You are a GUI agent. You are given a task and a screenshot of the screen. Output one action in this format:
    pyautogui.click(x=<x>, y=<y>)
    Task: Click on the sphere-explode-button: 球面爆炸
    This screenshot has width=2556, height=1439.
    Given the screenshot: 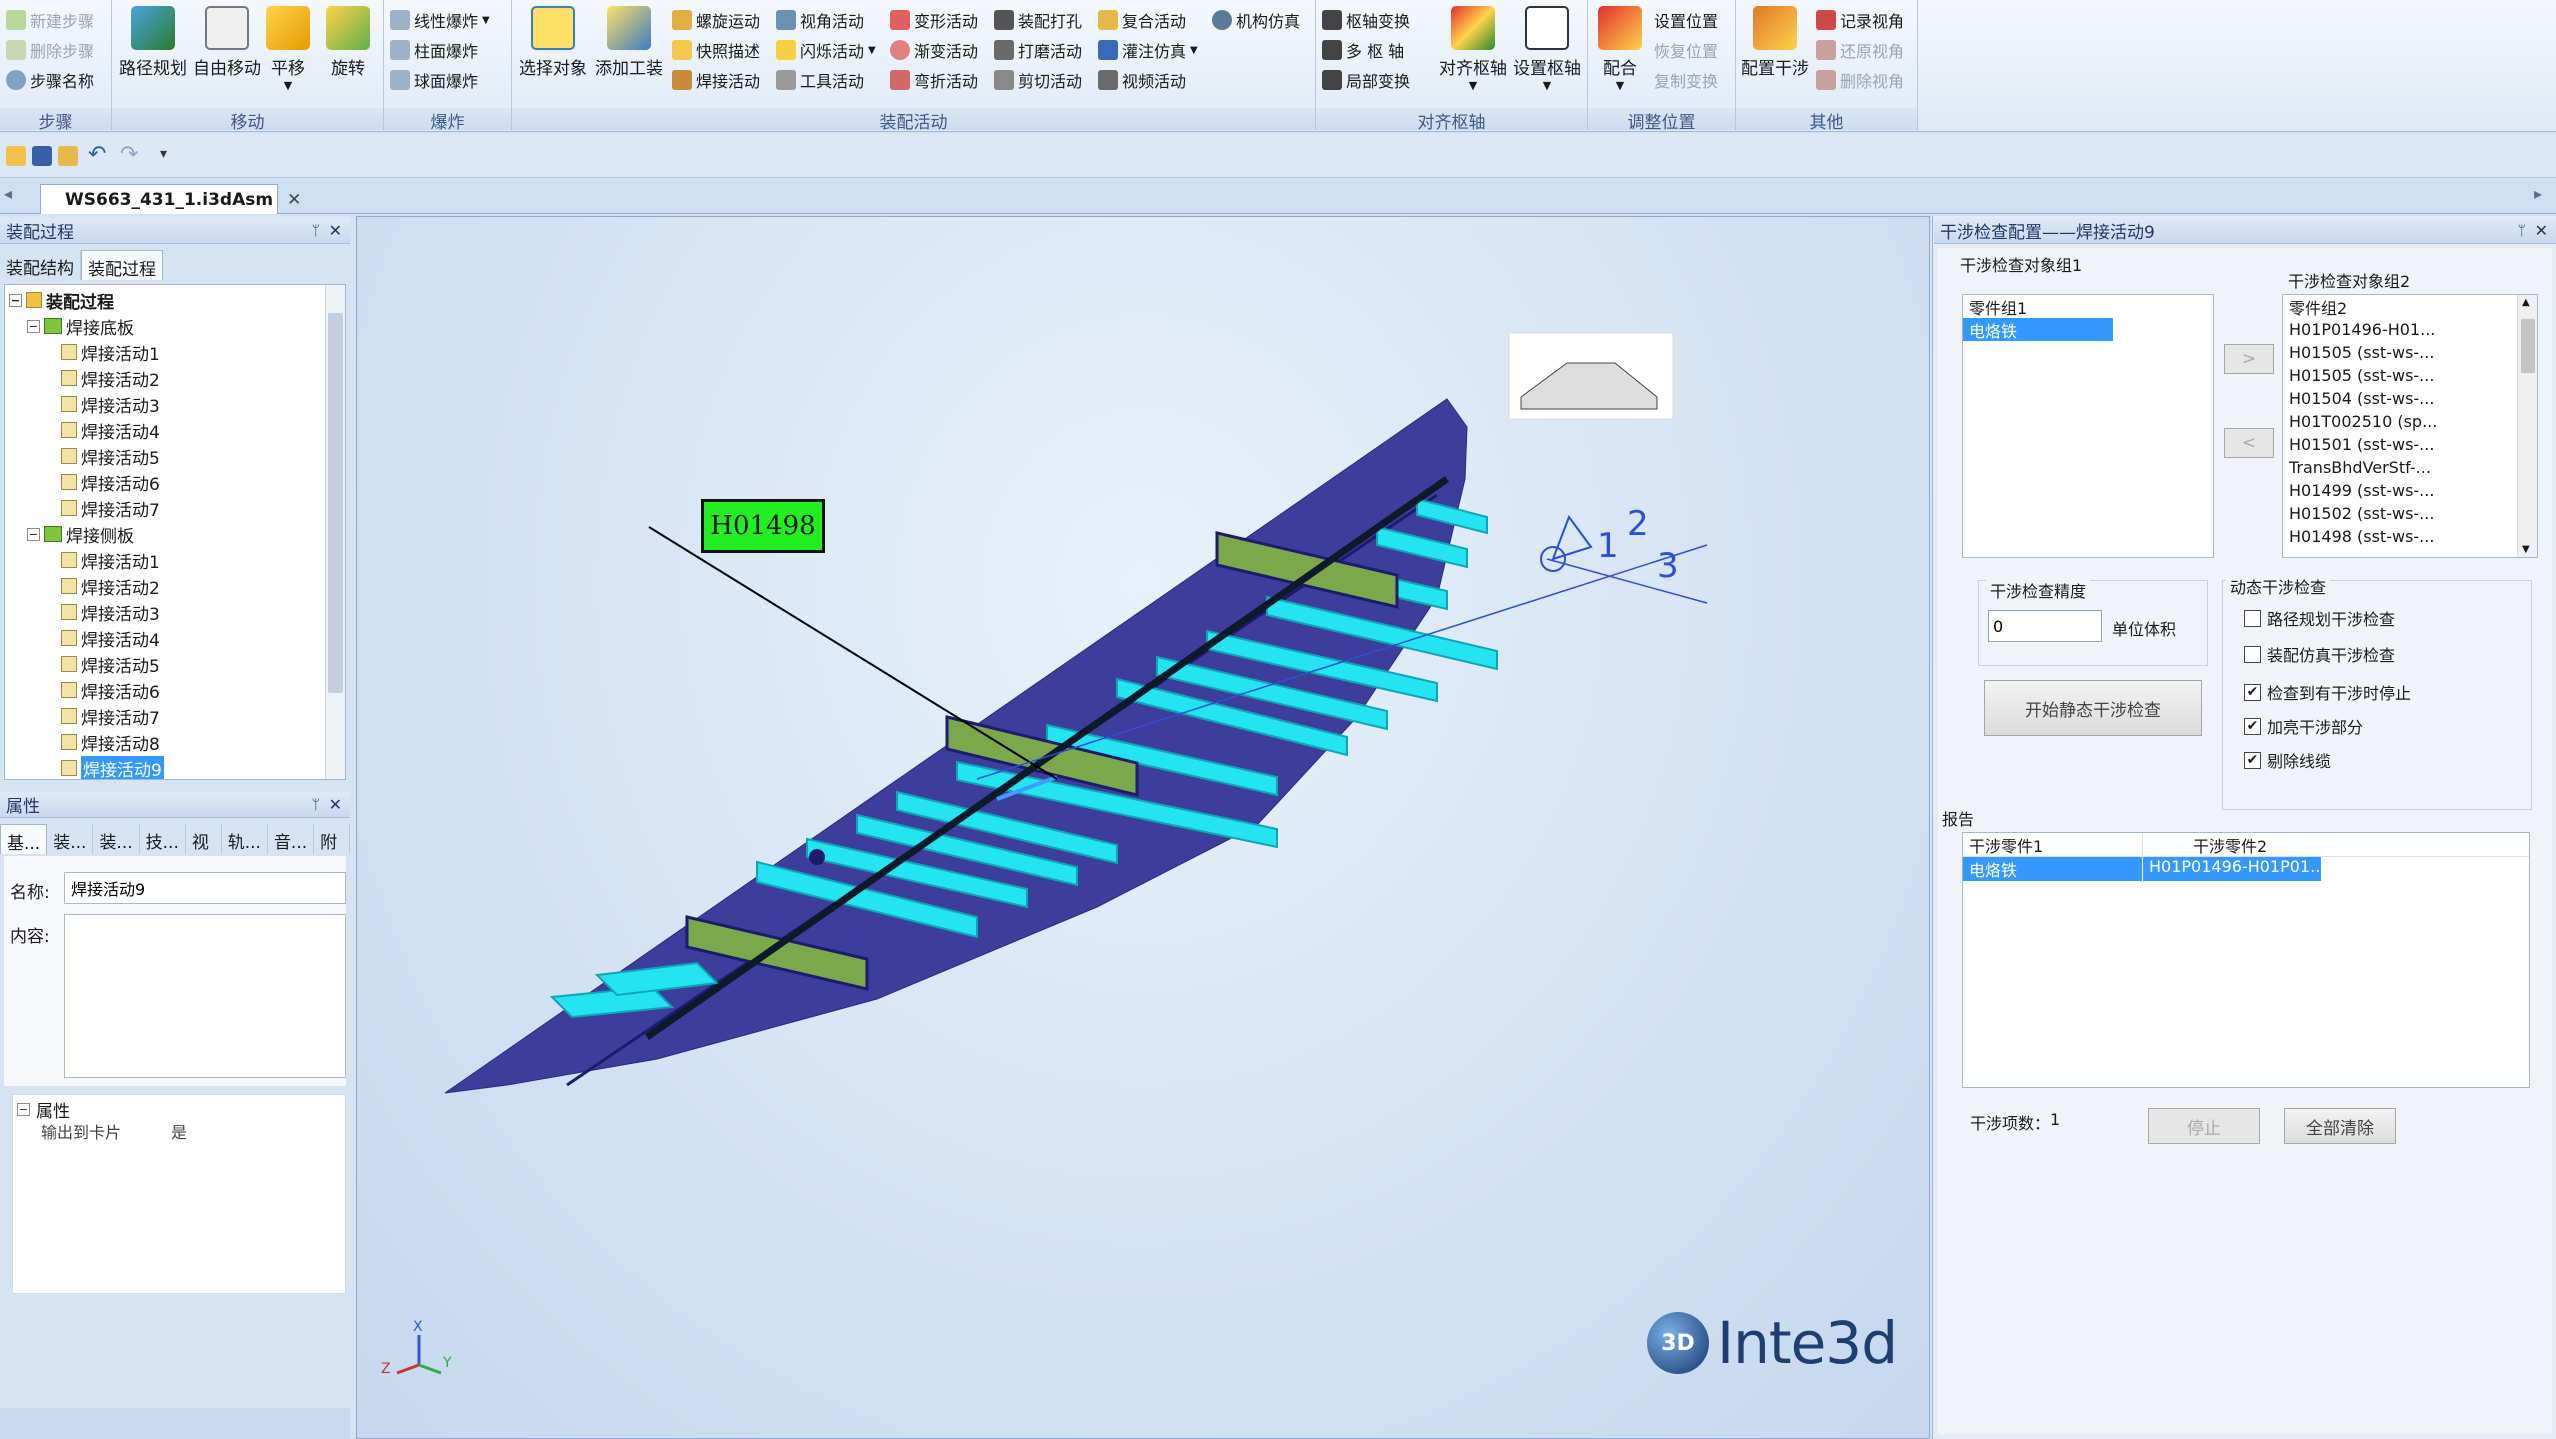 What is the action you would take?
    pyautogui.click(x=434, y=80)
    